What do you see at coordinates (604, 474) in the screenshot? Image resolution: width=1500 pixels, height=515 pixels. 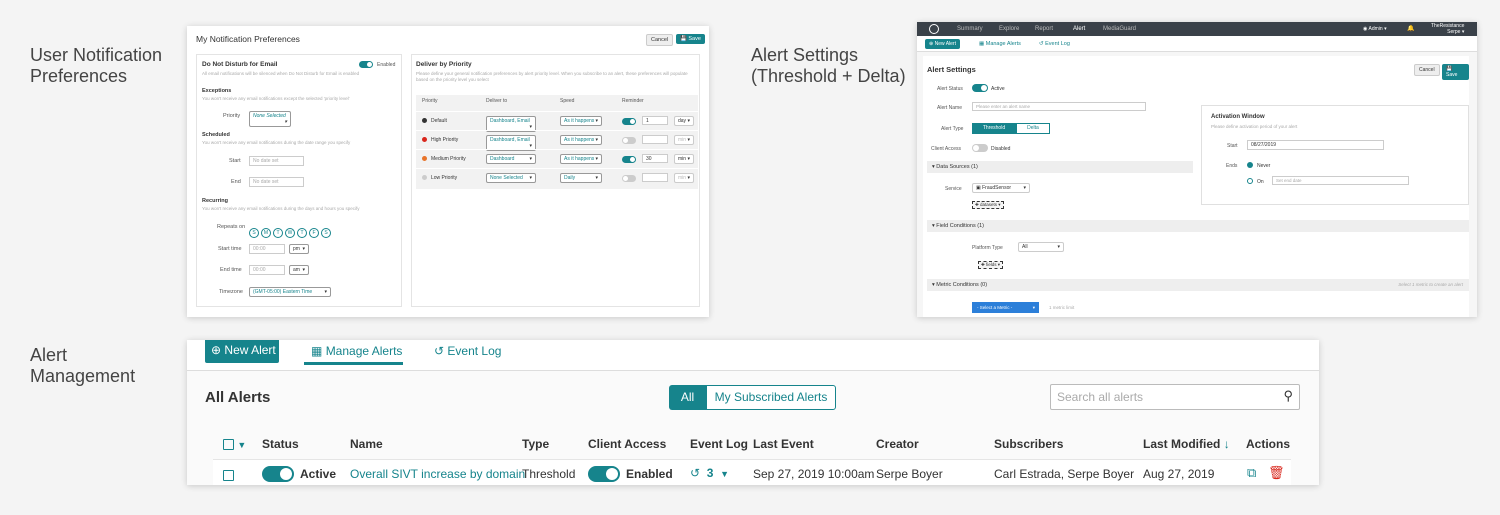 I see `row-client-toggle` at bounding box center [604, 474].